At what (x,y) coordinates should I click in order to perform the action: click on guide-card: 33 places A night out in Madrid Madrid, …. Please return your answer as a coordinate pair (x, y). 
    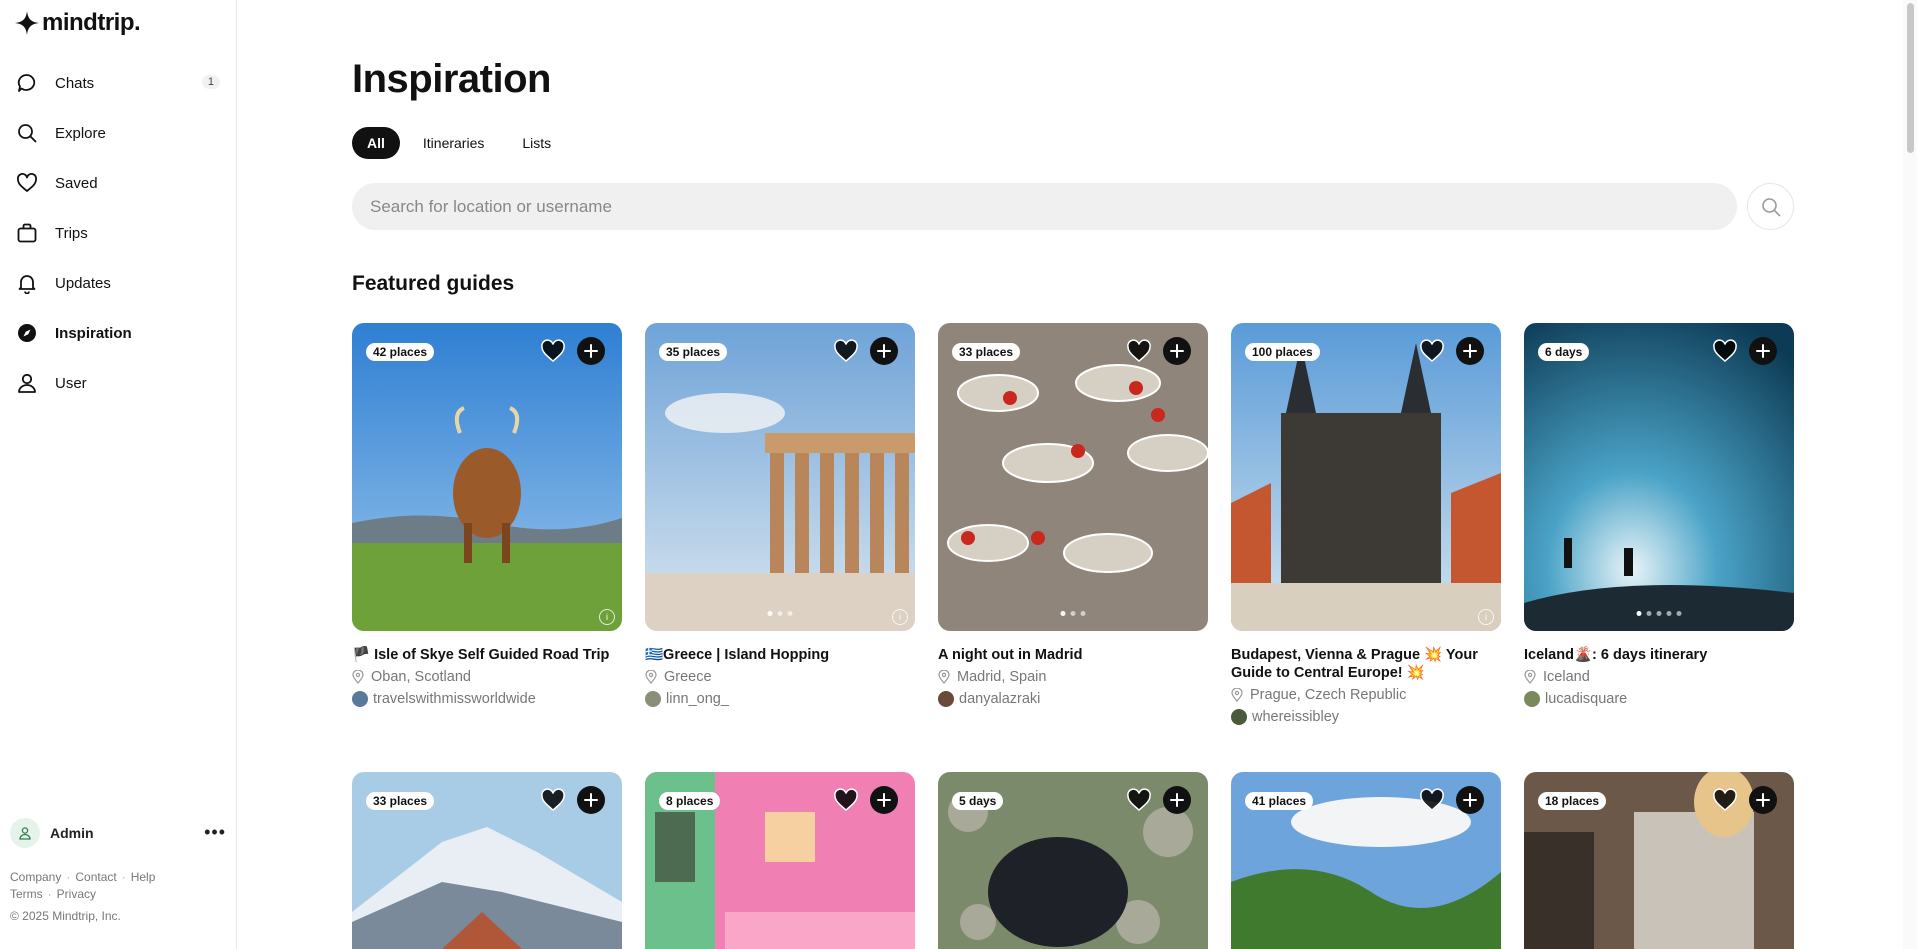
    Looking at the image, I should click on (1073, 524).